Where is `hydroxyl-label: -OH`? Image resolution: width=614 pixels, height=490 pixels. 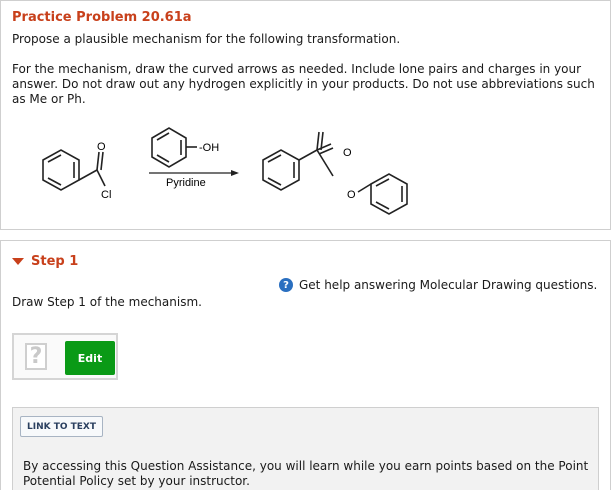 hydroxyl-label: -OH is located at coordinates (209, 148).